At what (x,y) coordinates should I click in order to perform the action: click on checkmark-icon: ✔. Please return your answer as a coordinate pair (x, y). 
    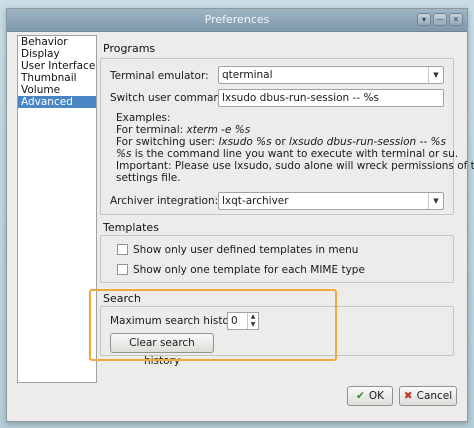
    Looking at the image, I should click on (360, 396).